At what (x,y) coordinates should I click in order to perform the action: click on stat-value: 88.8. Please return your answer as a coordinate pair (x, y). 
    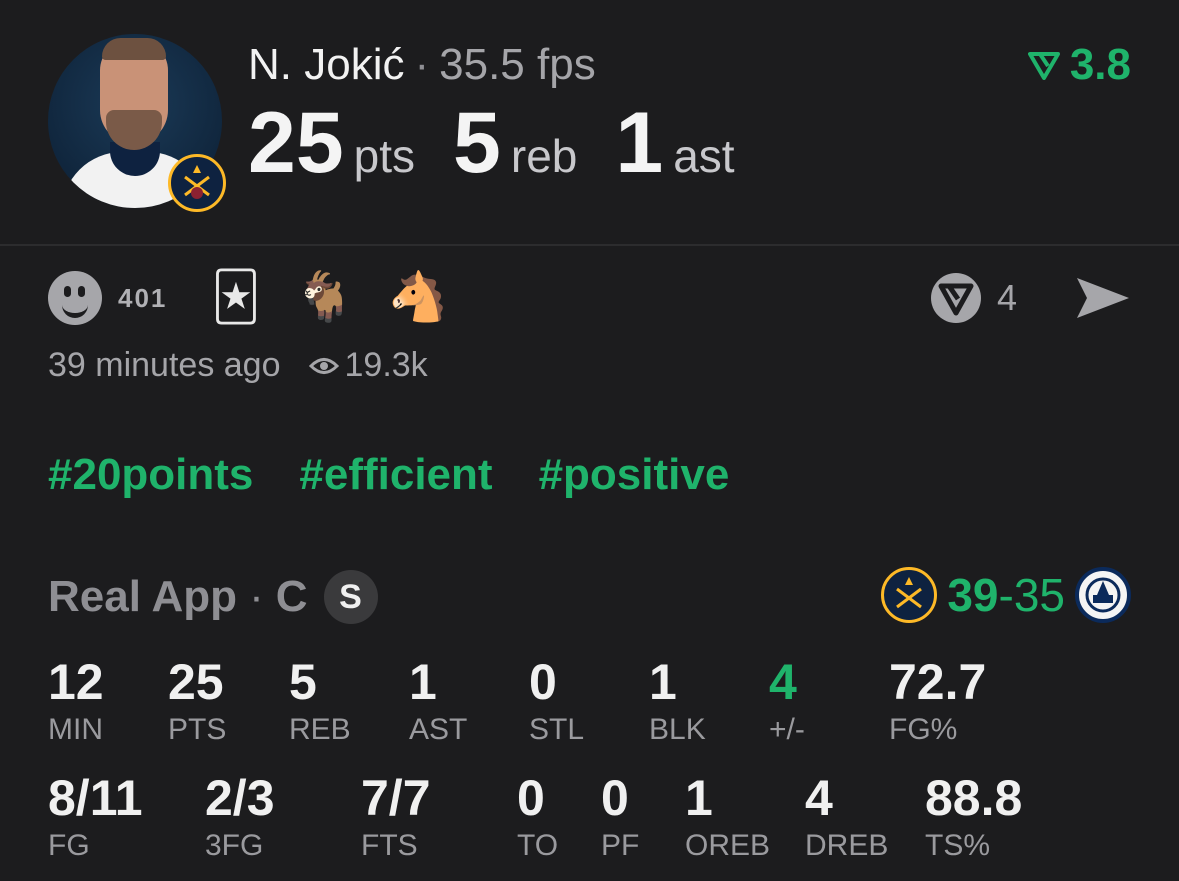
    Looking at the image, I should click on (974, 798).